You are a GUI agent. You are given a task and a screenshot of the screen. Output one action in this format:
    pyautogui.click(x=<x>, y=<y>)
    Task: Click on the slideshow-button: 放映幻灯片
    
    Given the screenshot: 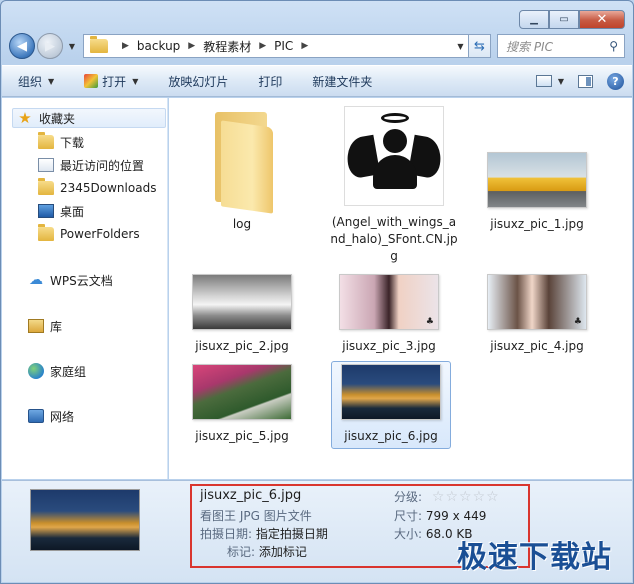 What is the action you would take?
    pyautogui.click(x=198, y=81)
    